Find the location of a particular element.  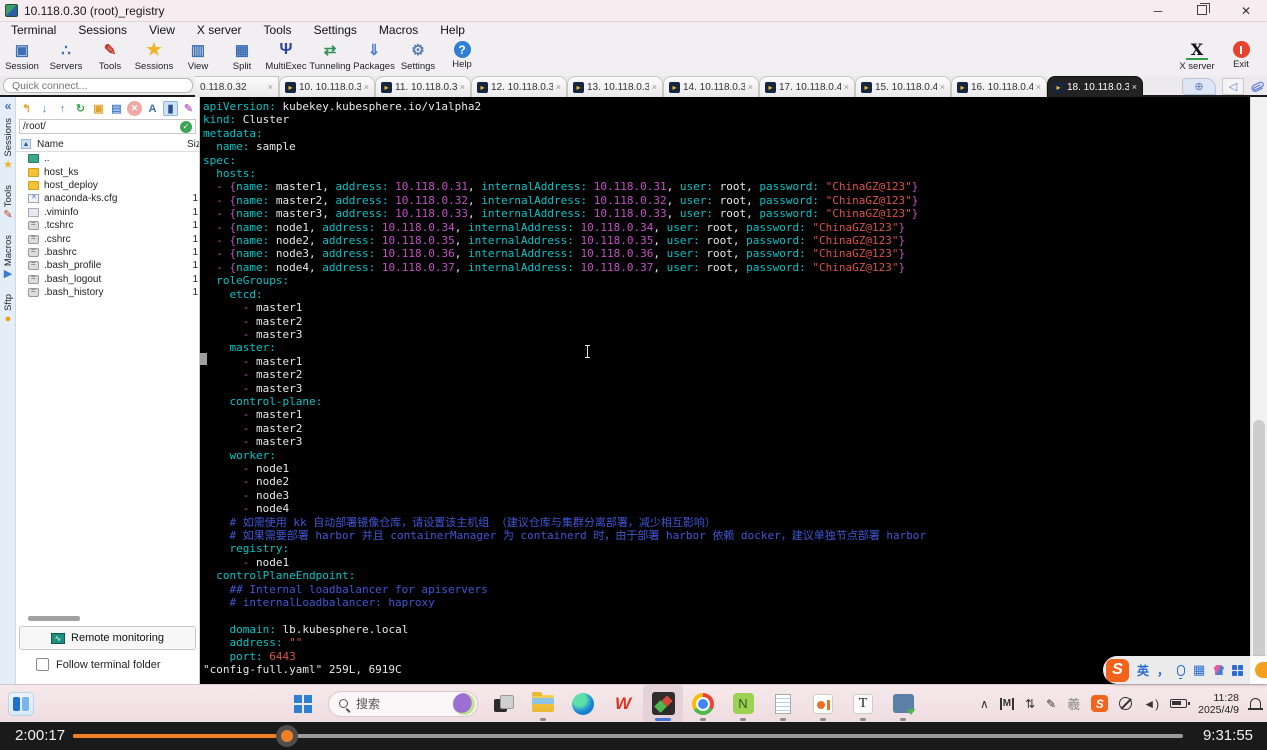

upload-icon: ↑ is located at coordinates (62, 108).